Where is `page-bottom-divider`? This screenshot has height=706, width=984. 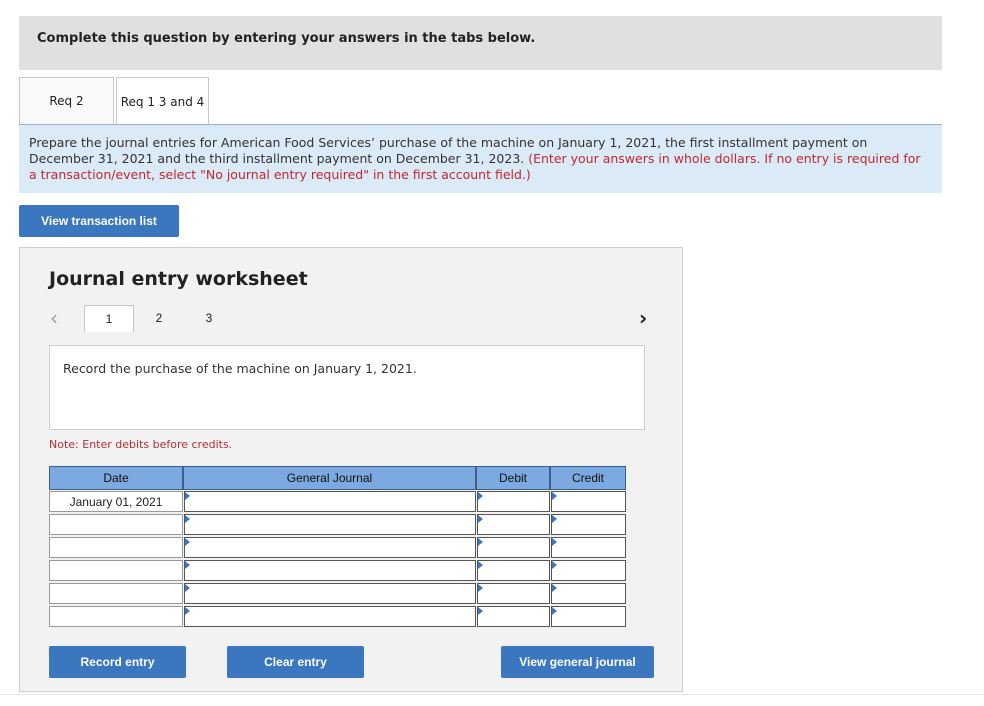
page-bottom-divider is located at coordinates (492, 694).